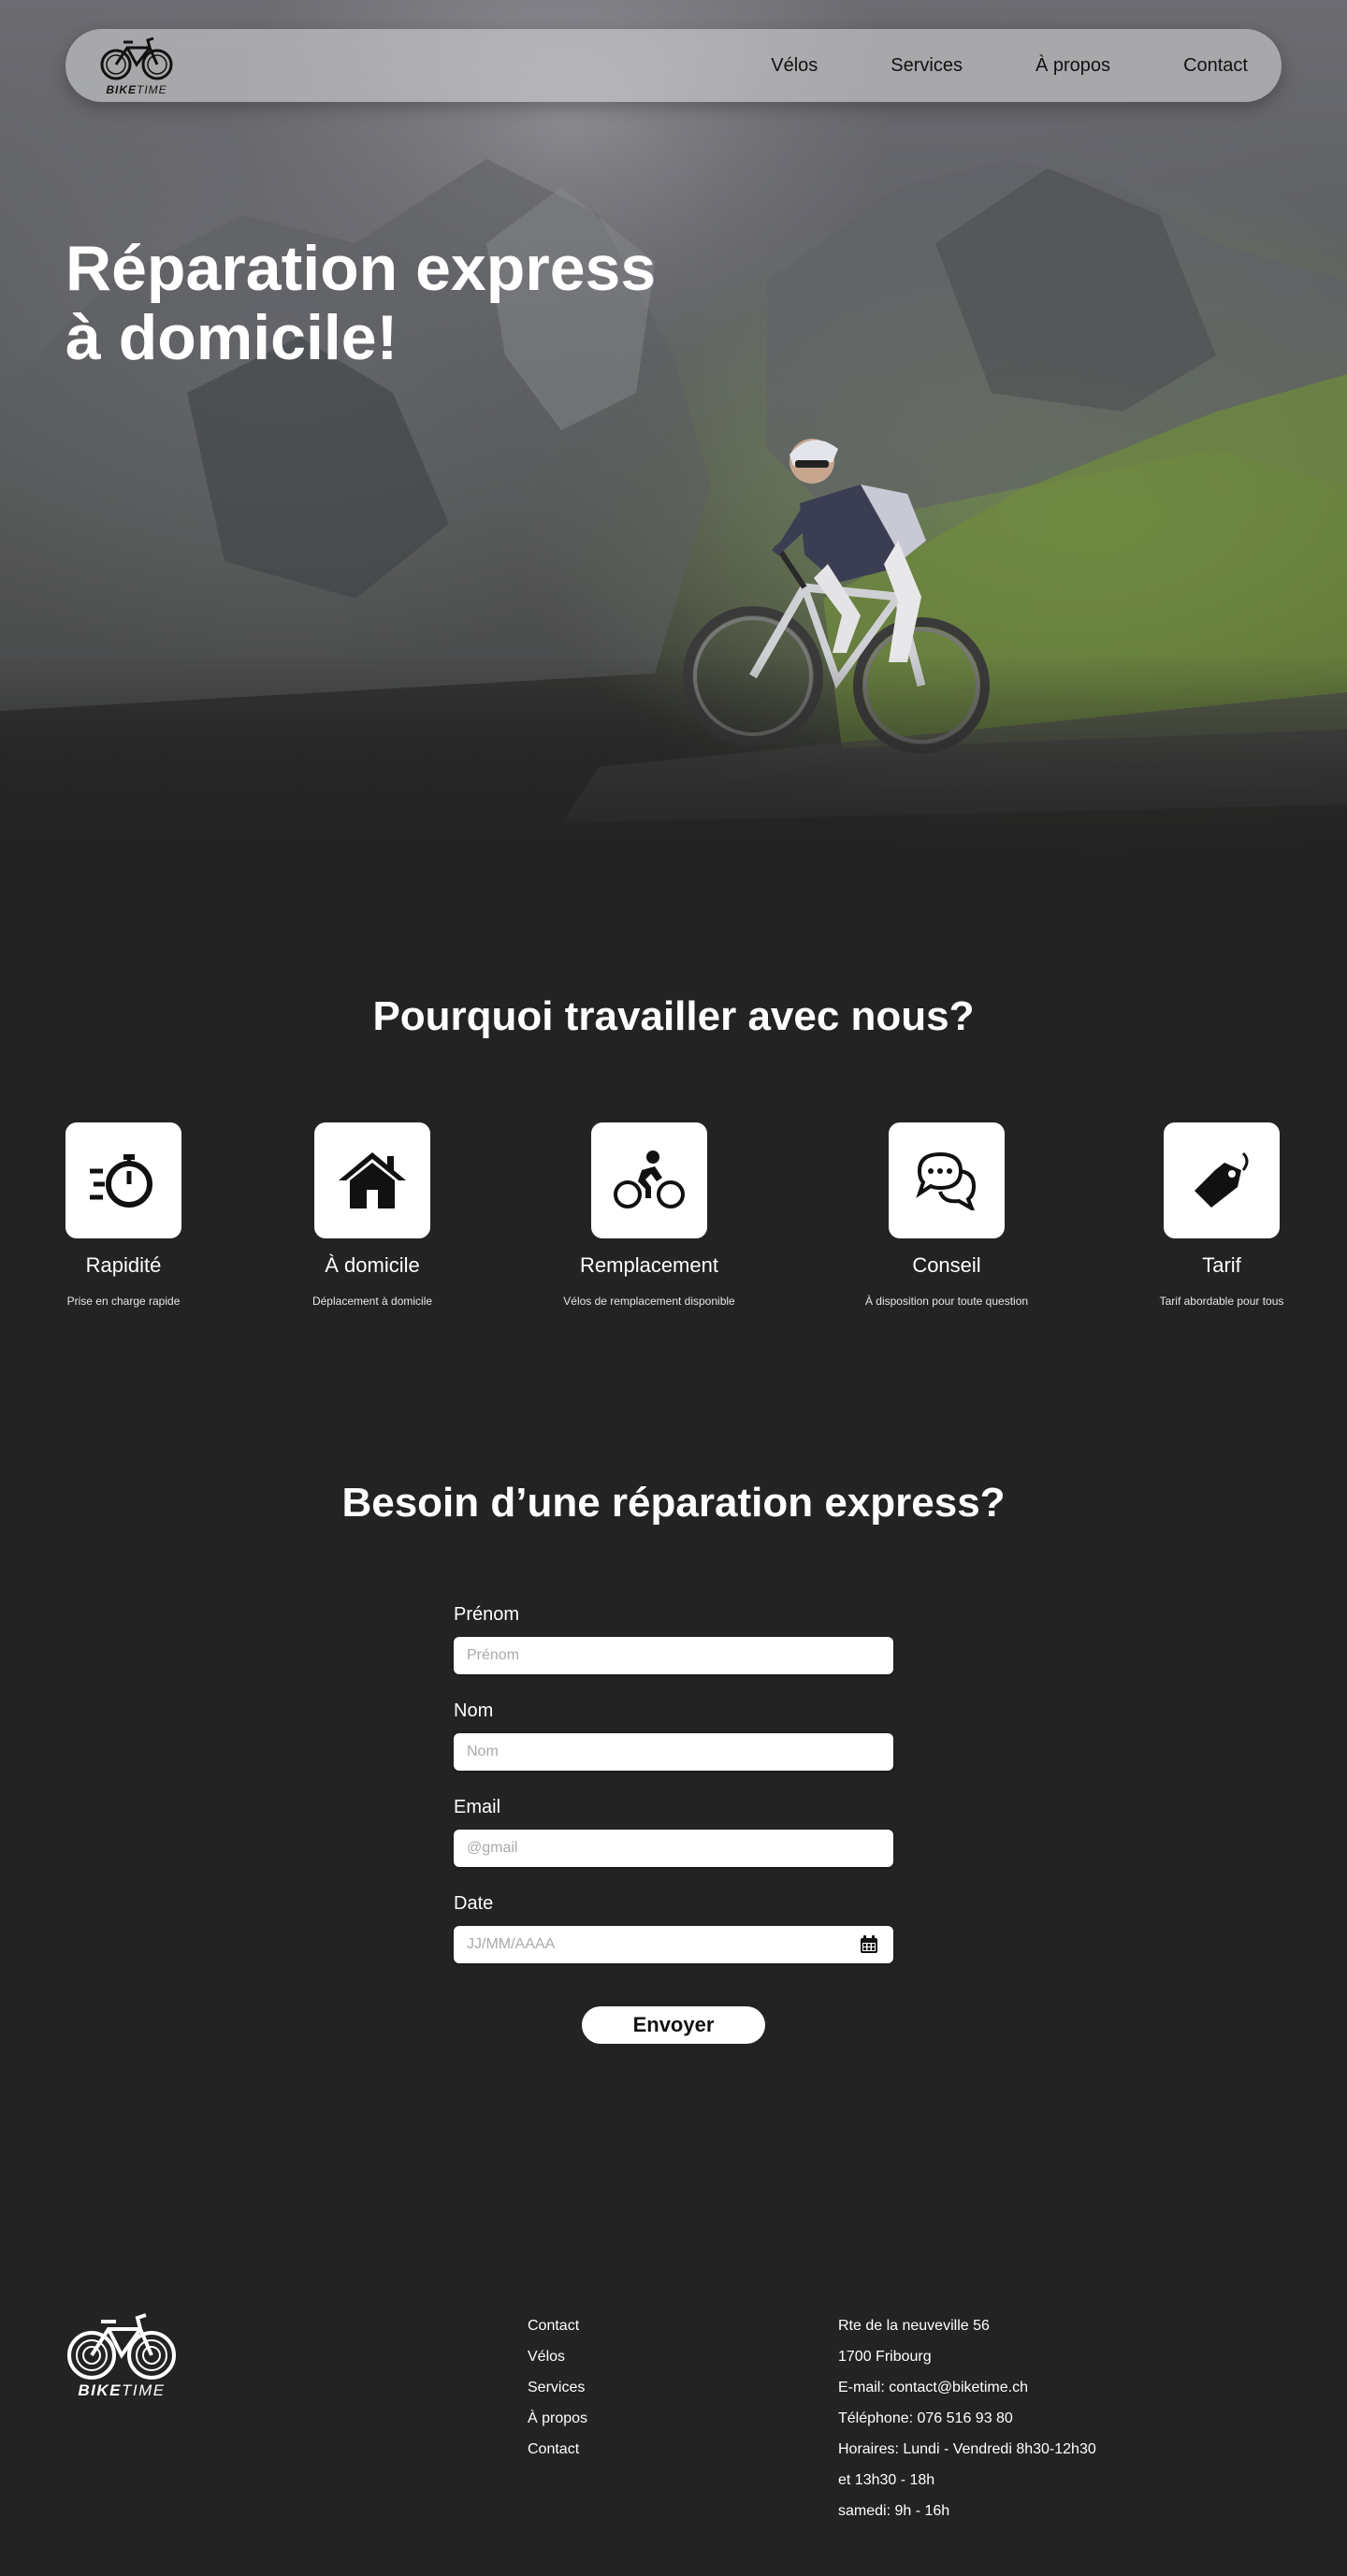  I want to click on feature-a-domicile: À domicile Déplacement à domicile, so click(372, 1215).